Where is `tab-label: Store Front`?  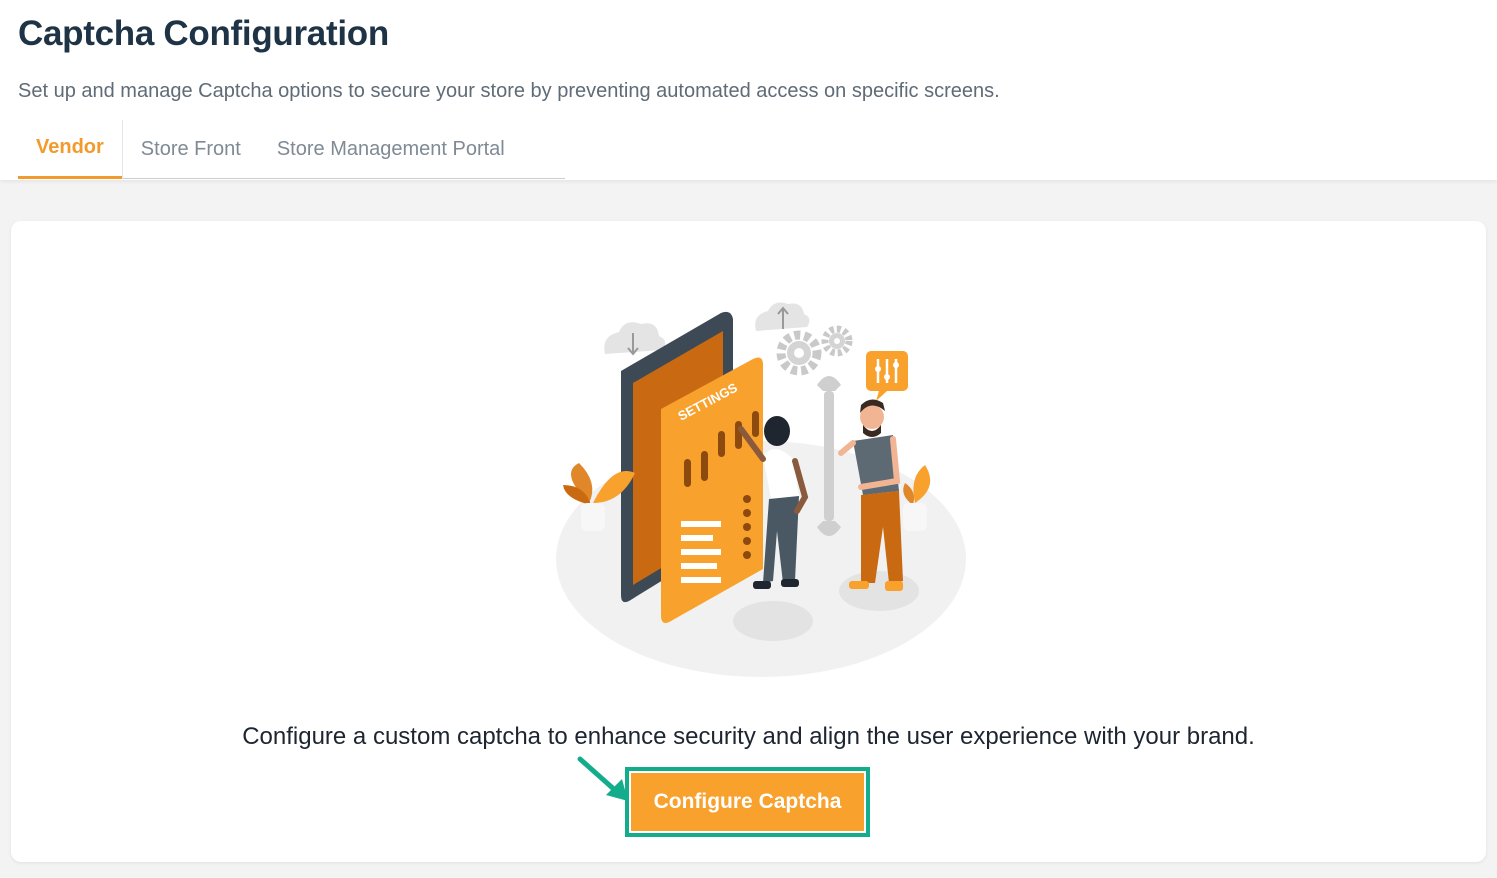 tab-label: Store Front is located at coordinates (190, 149).